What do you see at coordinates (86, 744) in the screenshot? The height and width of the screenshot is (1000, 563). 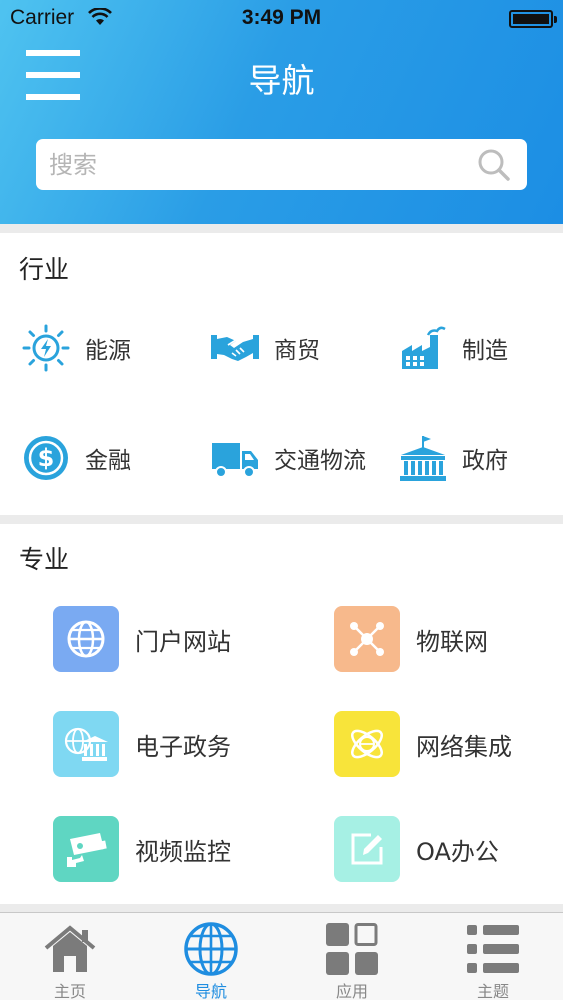 I see `bank-icon` at bounding box center [86, 744].